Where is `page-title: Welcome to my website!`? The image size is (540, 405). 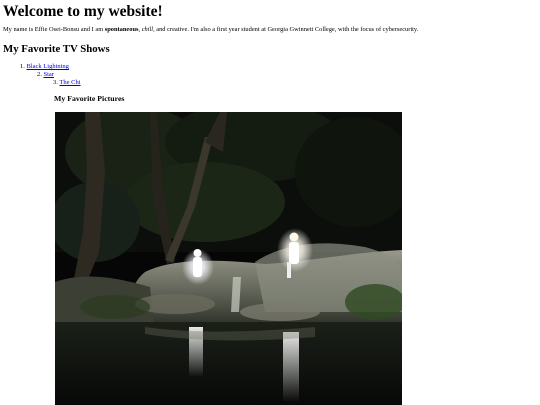
page-title: Welcome to my website! is located at coordinates (83, 11).